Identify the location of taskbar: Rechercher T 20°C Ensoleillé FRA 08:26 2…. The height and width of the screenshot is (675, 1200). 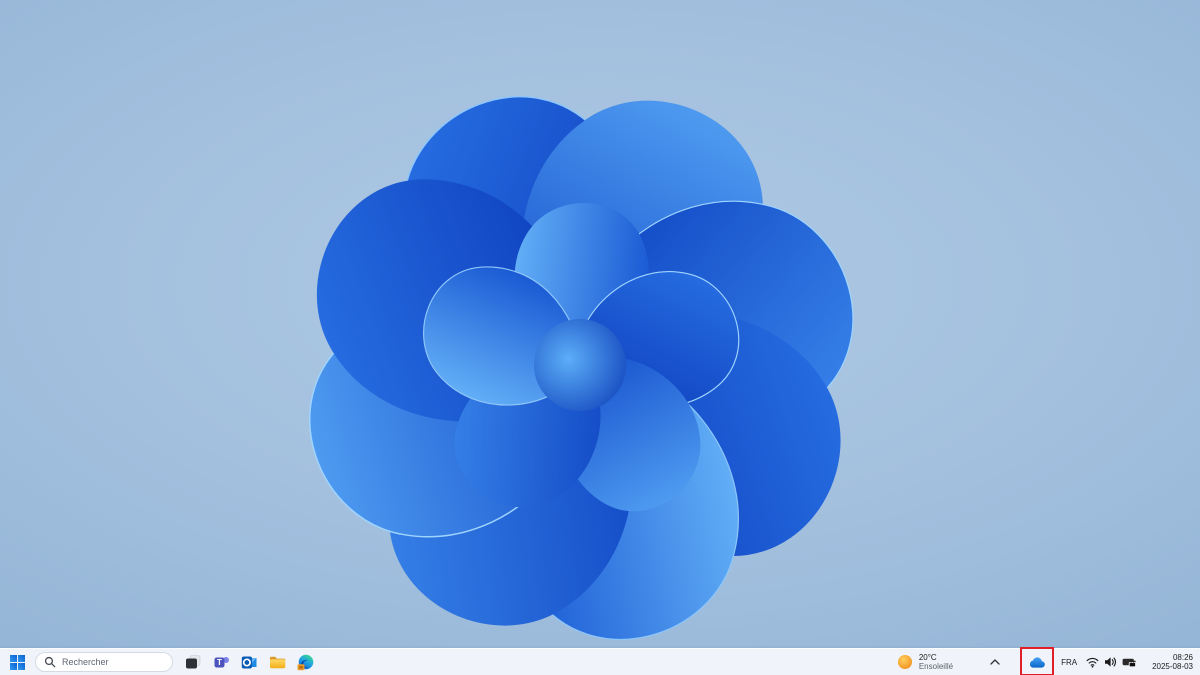
(600, 660).